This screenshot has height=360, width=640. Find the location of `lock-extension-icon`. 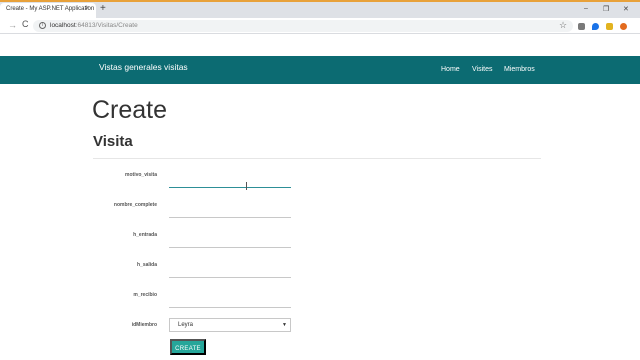

lock-extension-icon is located at coordinates (609, 26).